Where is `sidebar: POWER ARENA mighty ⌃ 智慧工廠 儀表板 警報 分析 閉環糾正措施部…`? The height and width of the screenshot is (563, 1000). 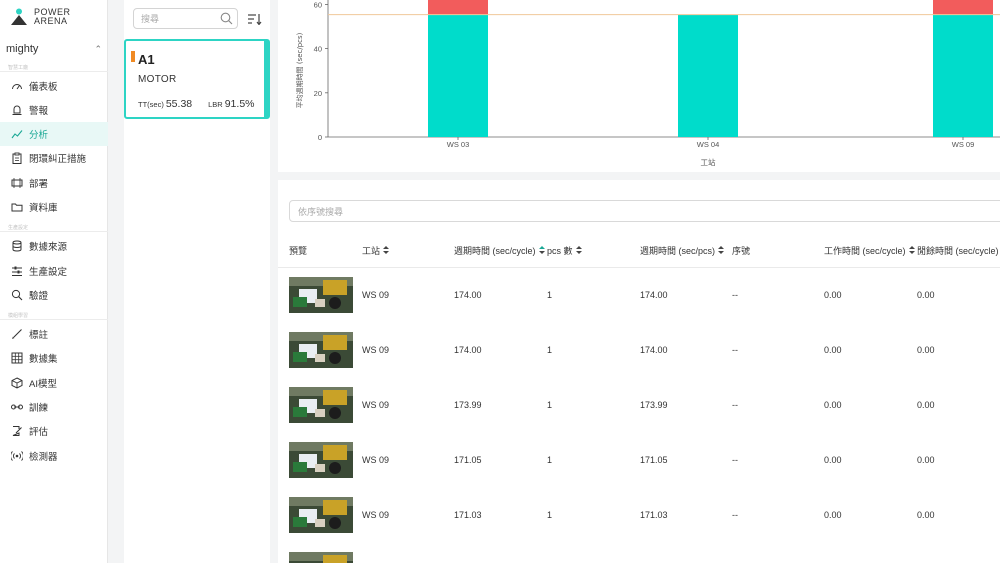
sidebar: POWER ARENA mighty ⌃ 智慧工廠 儀表板 警報 分析 閉環糾正措施部… is located at coordinates (54, 281).